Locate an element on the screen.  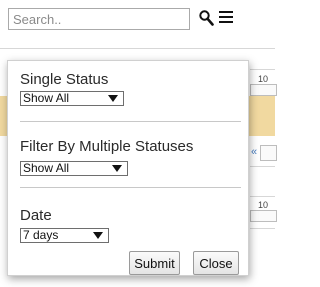
date-selected-value: 7 days is located at coordinates (41, 235).